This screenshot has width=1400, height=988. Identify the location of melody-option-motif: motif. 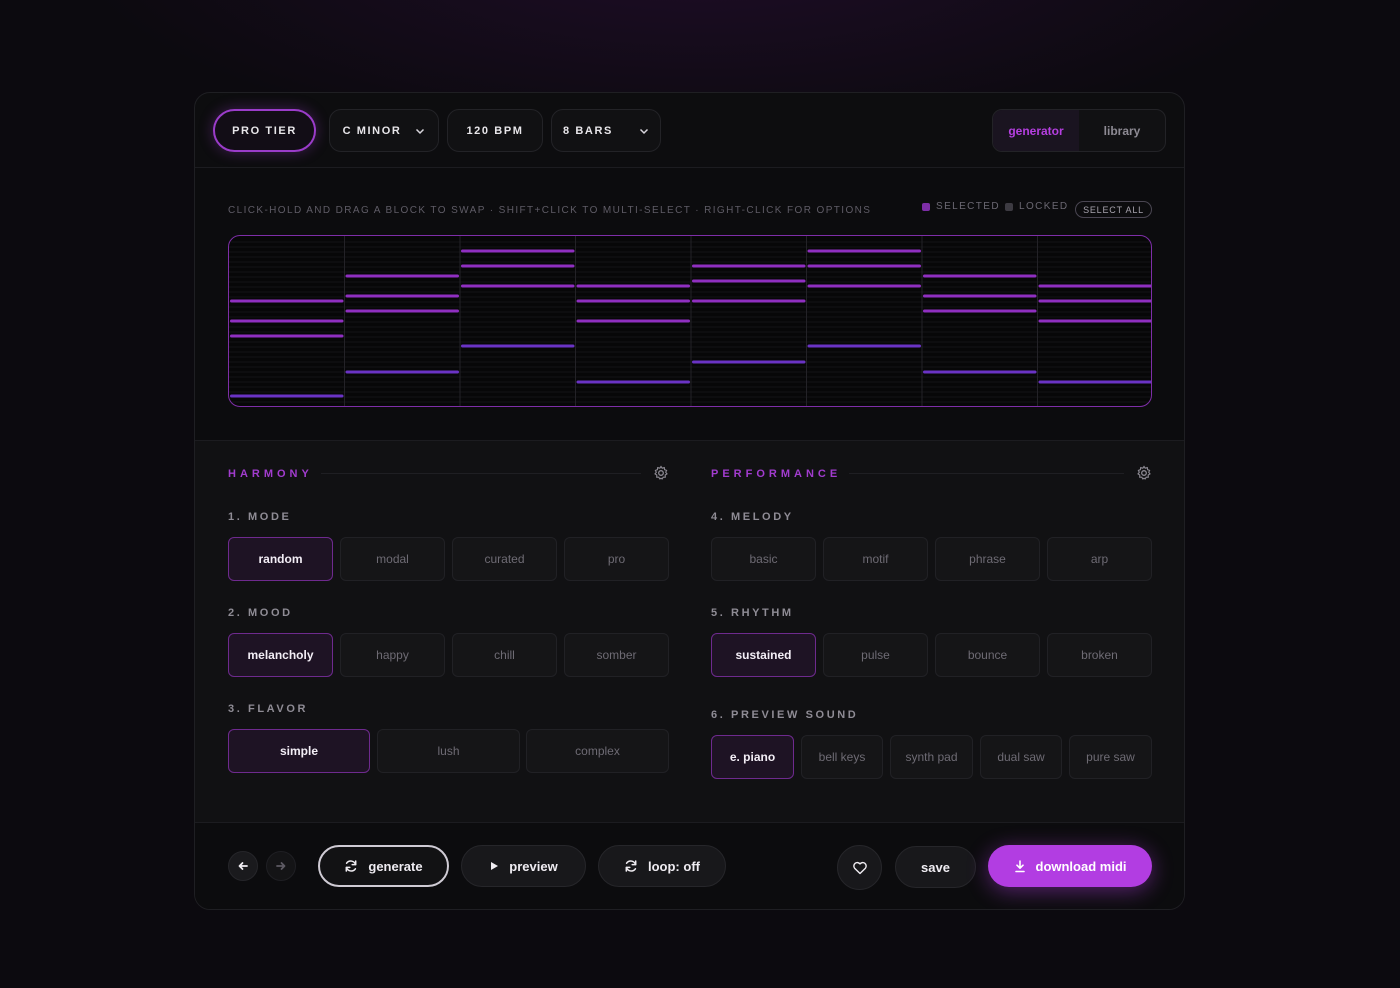
(875, 559).